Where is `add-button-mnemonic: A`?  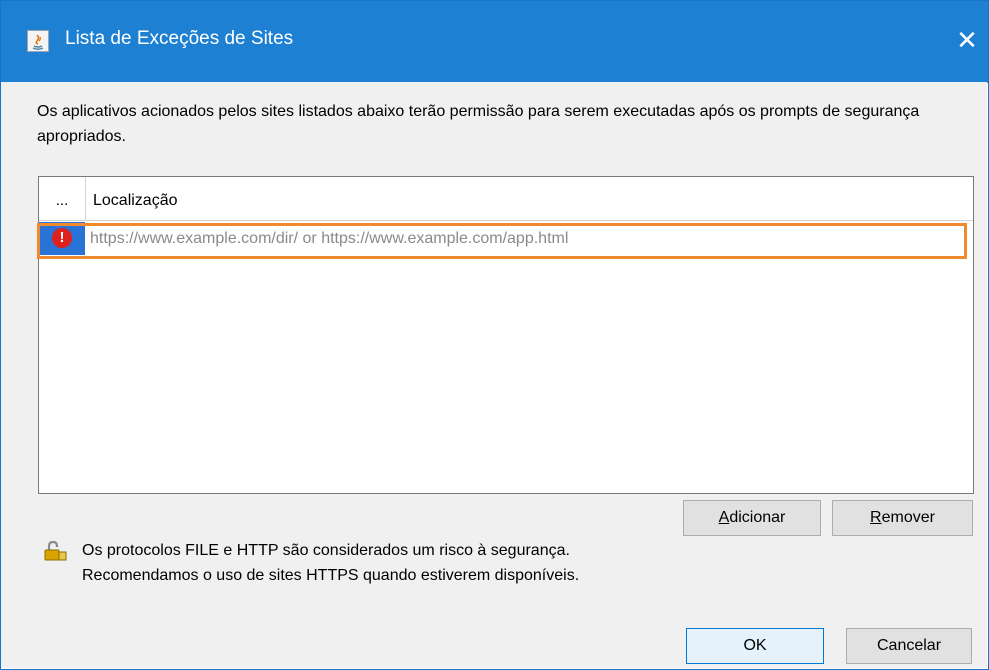 add-button-mnemonic: A is located at coordinates (724, 517).